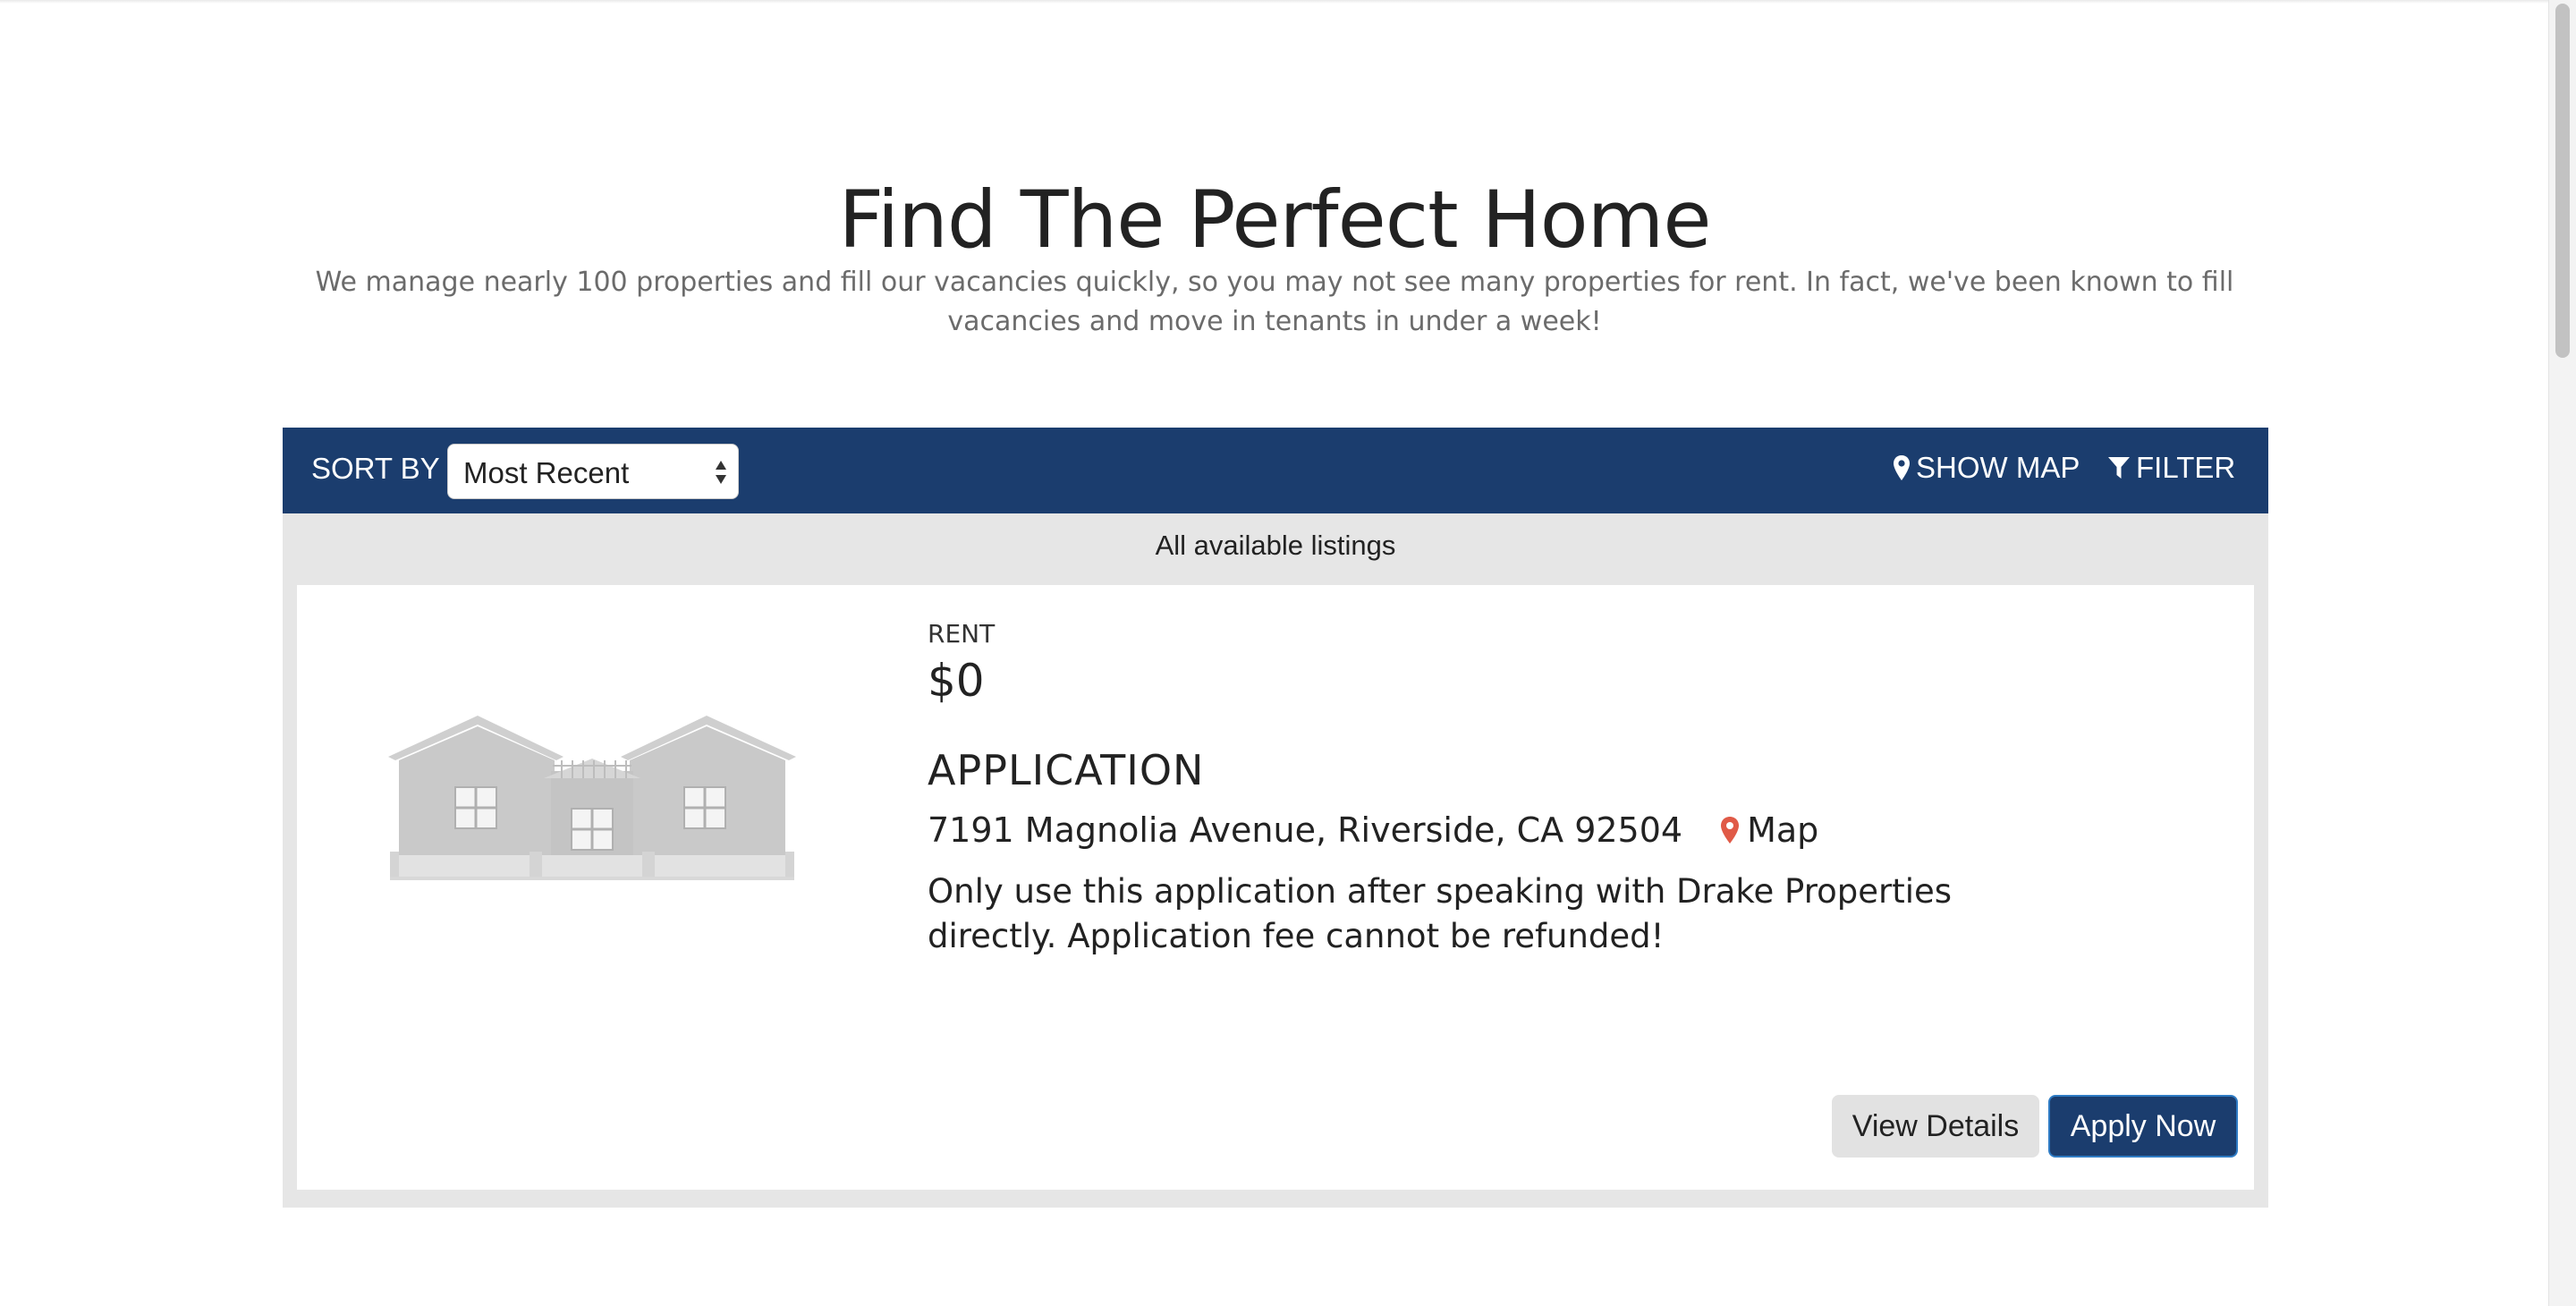 The height and width of the screenshot is (1306, 2576). I want to click on listings-header: All available listings, so click(1275, 545).